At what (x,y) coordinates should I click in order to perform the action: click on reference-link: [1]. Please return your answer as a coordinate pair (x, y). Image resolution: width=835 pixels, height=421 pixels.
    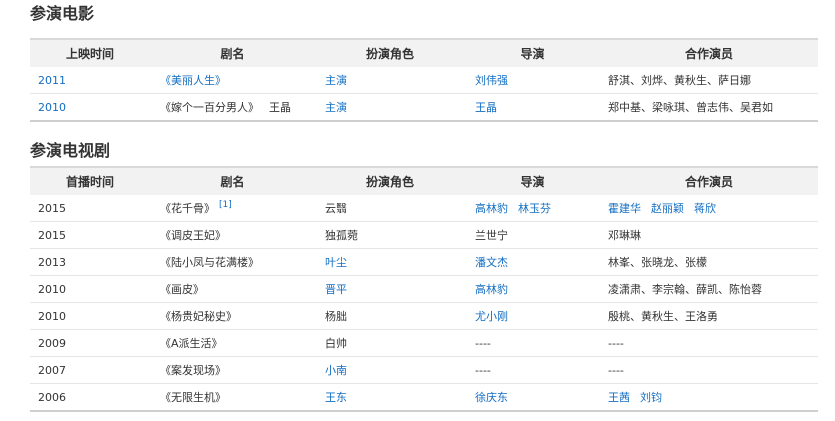
    Looking at the image, I should click on (225, 205).